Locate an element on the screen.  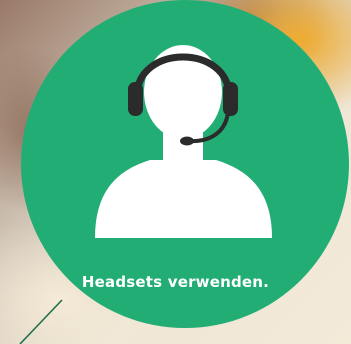
caption-text: Headsets verwenden. is located at coordinates (175, 282).